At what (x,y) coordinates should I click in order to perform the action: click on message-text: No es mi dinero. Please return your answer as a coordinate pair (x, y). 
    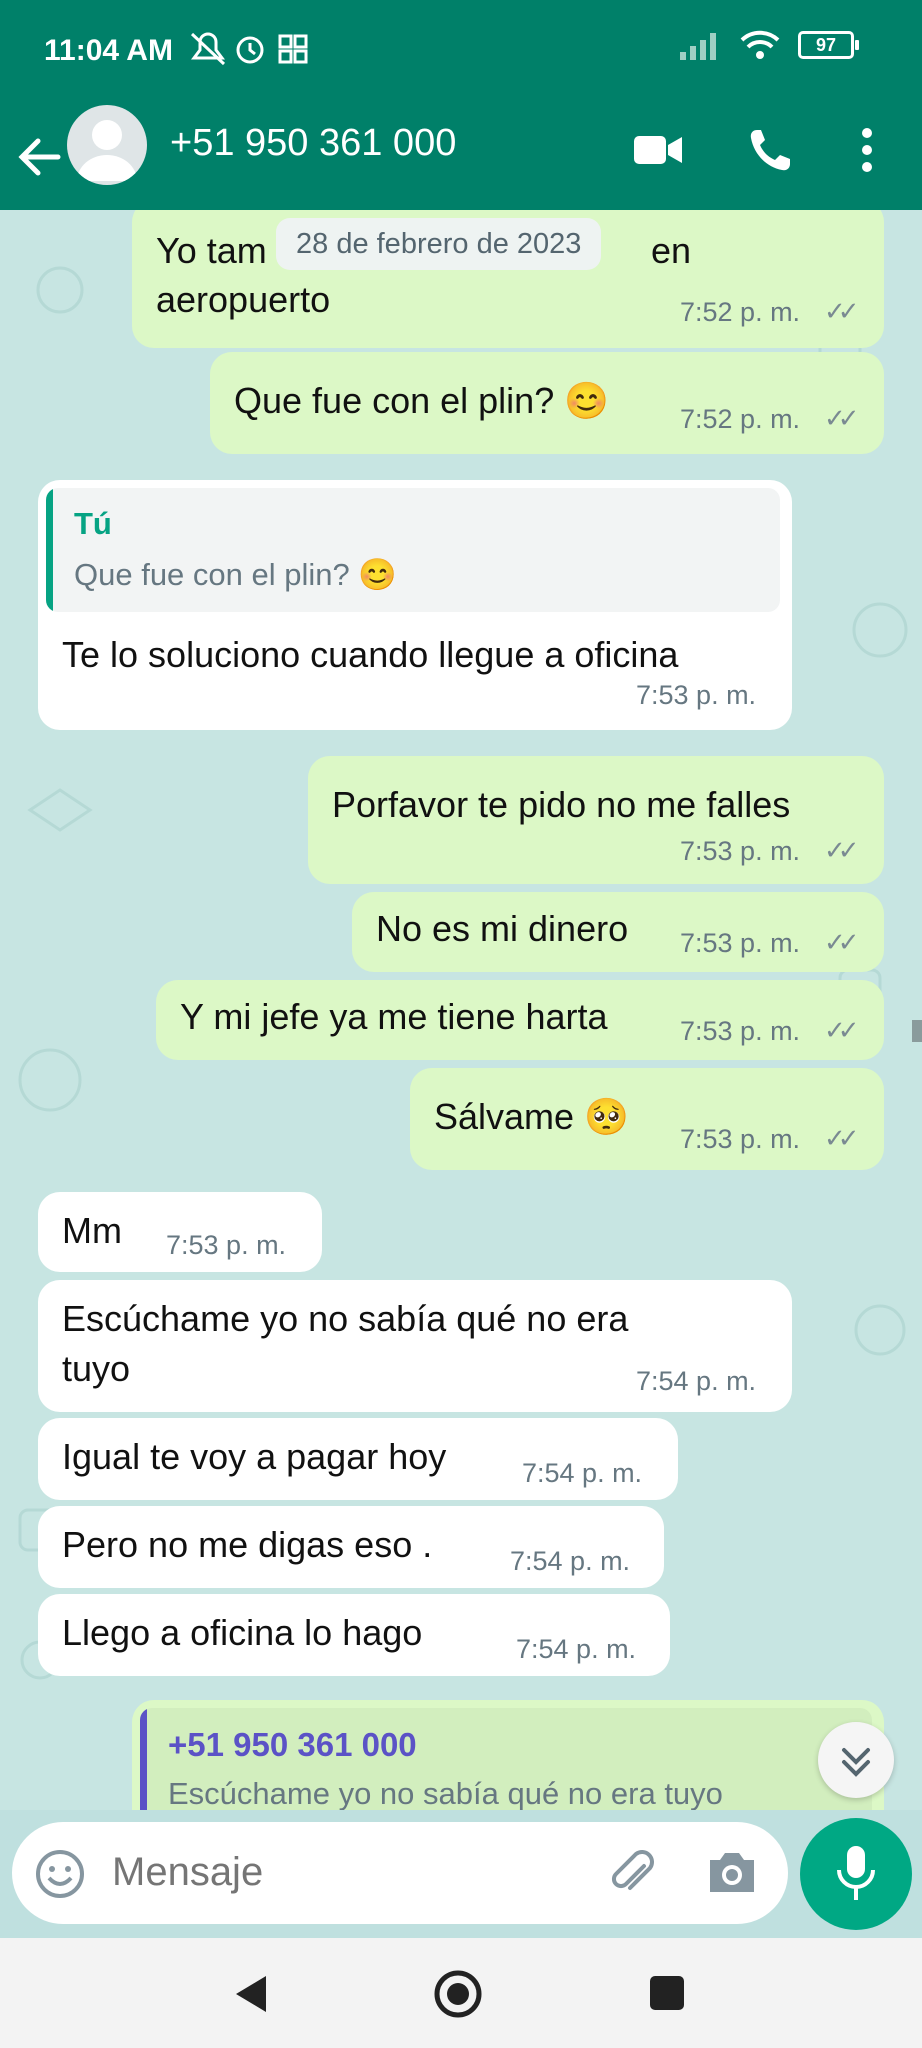
    Looking at the image, I should click on (502, 928).